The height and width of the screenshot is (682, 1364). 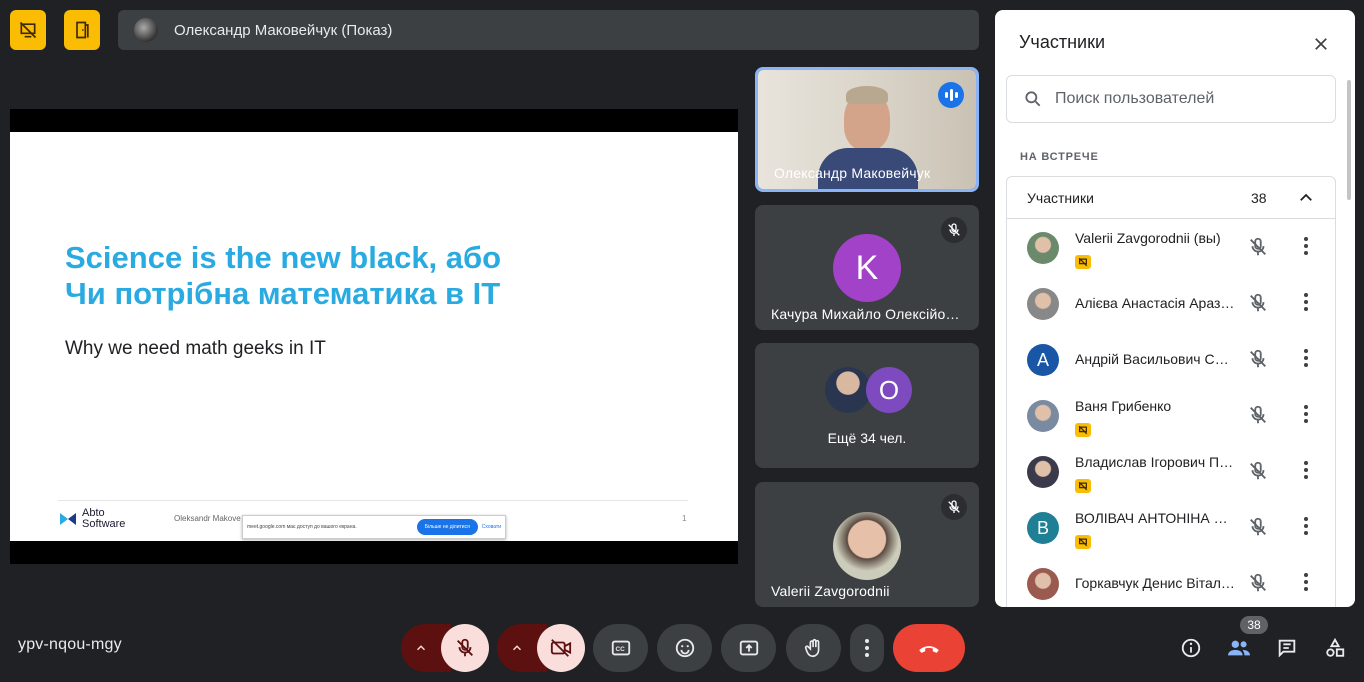 What do you see at coordinates (447, 527) in the screenshot?
I see `stop-sharing-button: Більше не ділитися` at bounding box center [447, 527].